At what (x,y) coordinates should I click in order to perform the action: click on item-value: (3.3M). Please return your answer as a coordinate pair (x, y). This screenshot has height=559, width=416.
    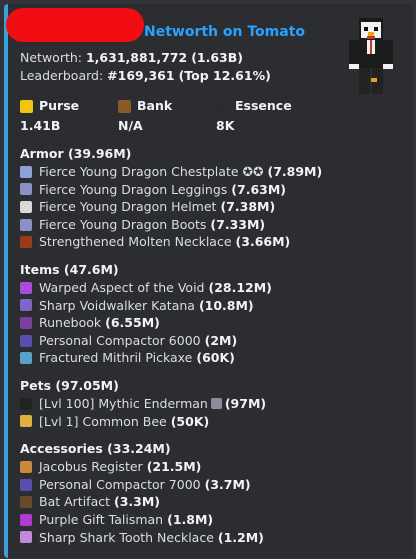
    Looking at the image, I should click on (137, 502).